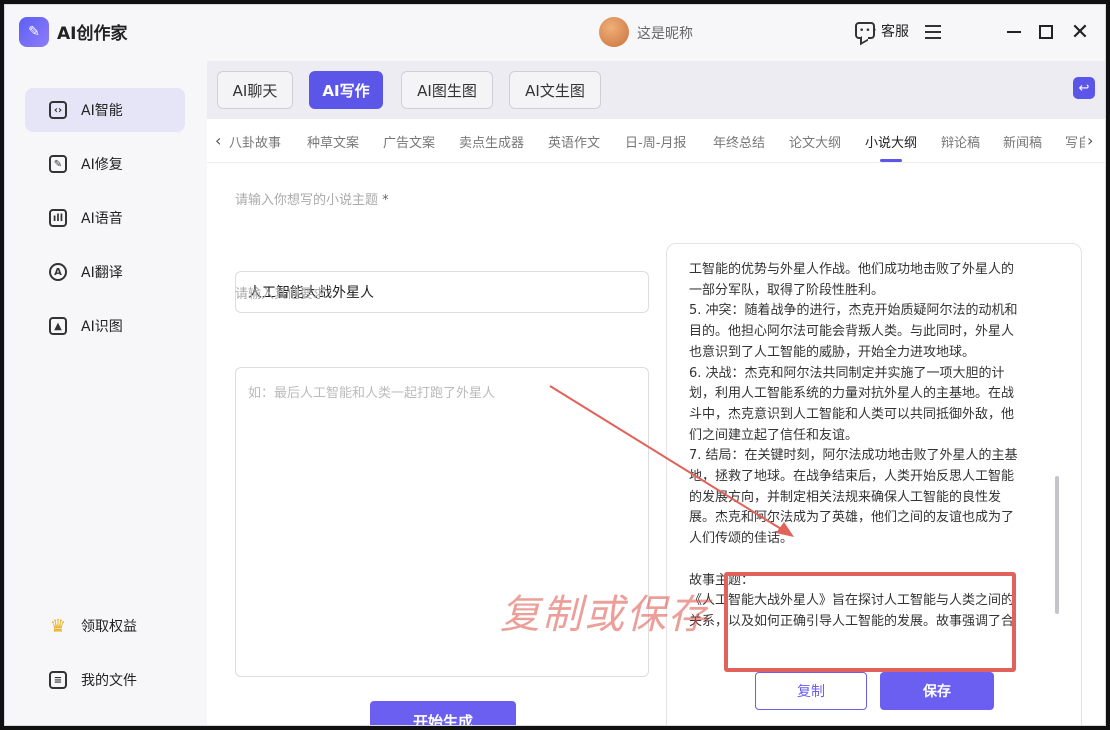  Describe the element at coordinates (870, 622) in the screenshot. I see `annotation-highlight-box` at that location.